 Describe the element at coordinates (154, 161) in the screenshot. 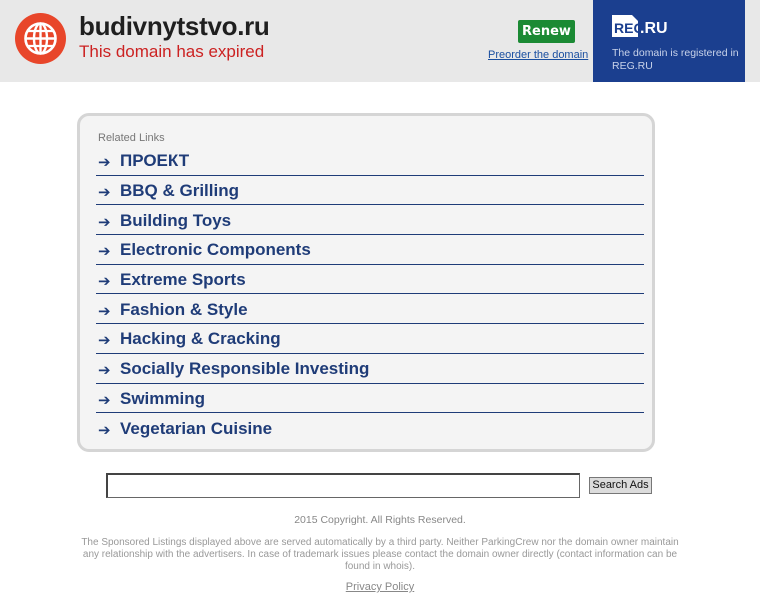

I see `related-link-label: ПРОЕКТ` at that location.